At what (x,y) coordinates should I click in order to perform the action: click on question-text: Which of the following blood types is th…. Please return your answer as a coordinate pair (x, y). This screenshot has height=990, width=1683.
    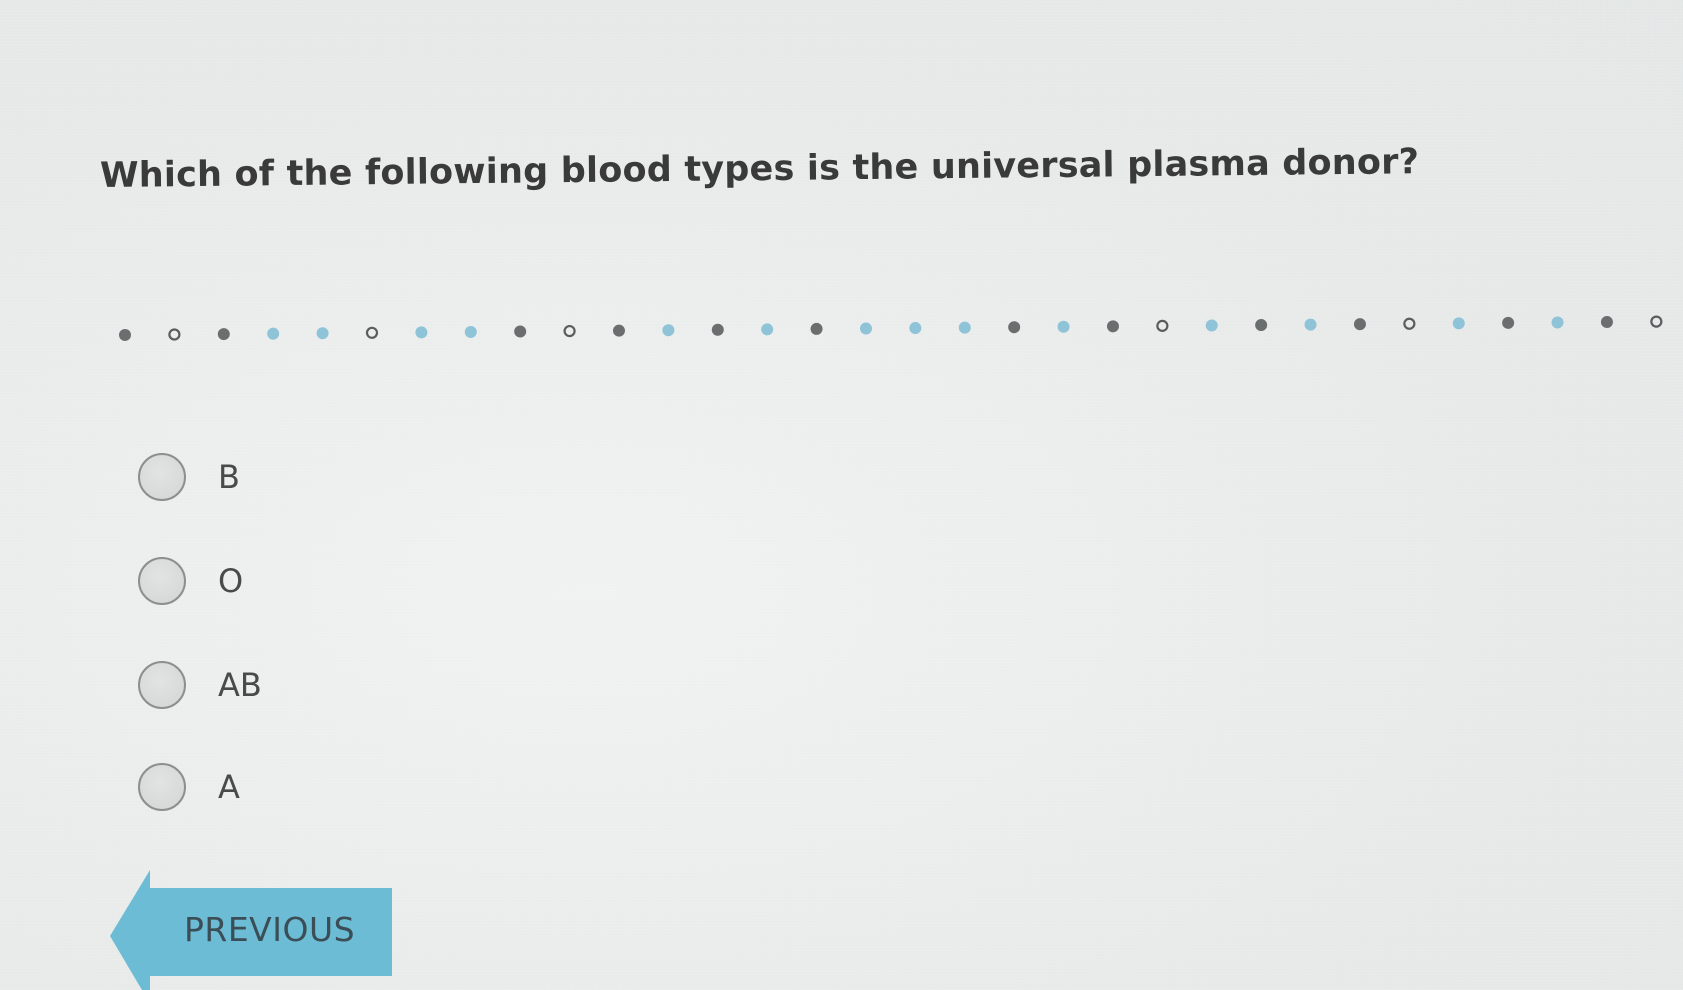
    Looking at the image, I should click on (759, 169).